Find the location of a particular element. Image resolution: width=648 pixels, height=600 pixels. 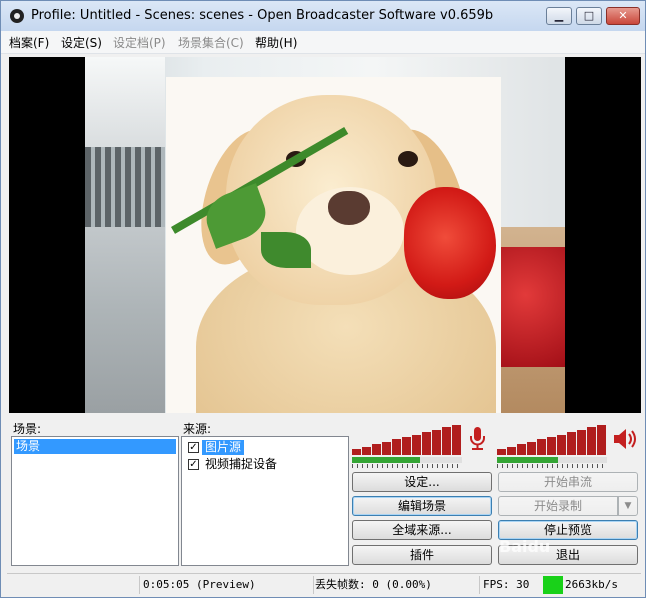

rose-leaf is located at coordinates (286, 250).